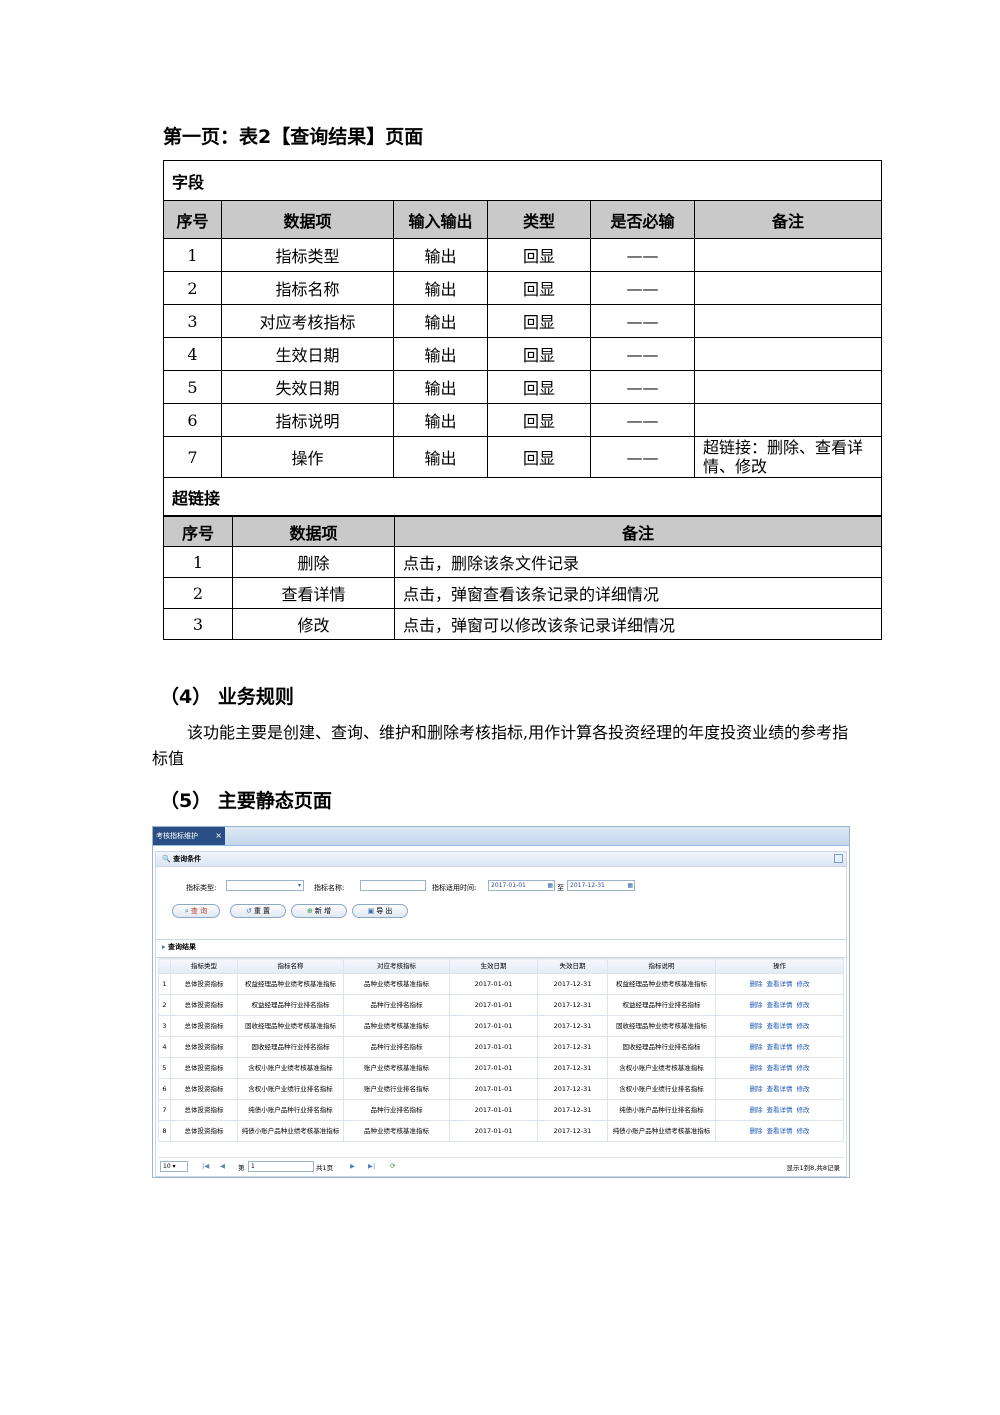 The width and height of the screenshot is (1000, 1415). I want to click on field-row: 2 指标名称 输出 回显 ——, so click(522, 288).